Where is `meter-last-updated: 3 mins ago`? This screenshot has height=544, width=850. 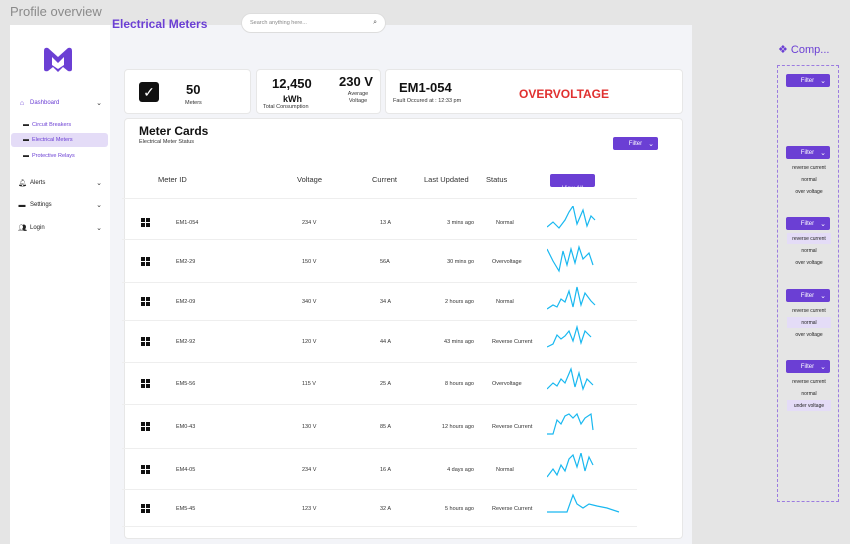
meter-last-updated: 3 mins ago is located at coordinates (460, 223).